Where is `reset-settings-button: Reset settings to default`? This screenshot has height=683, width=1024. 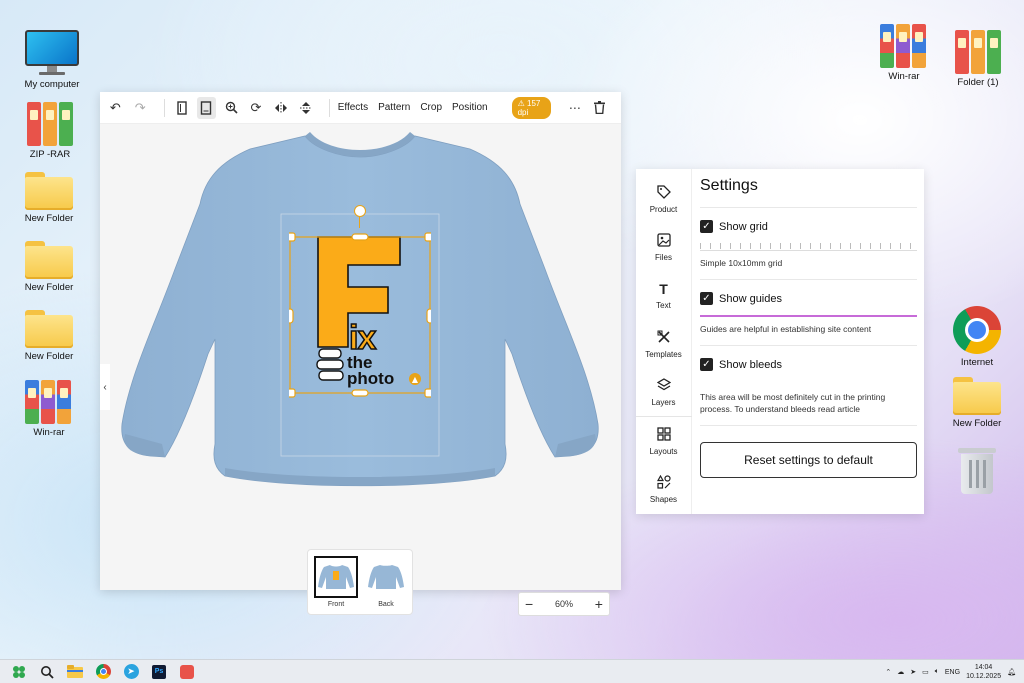 reset-settings-button: Reset settings to default is located at coordinates (808, 460).